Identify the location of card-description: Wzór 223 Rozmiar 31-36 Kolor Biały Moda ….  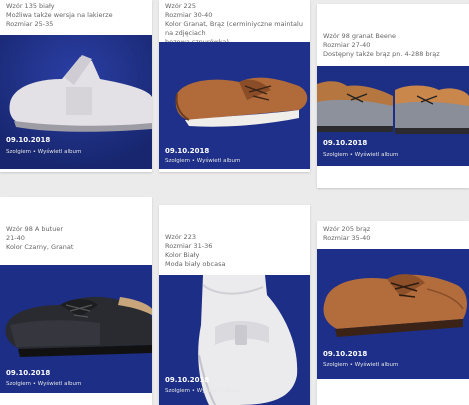
(195, 250).